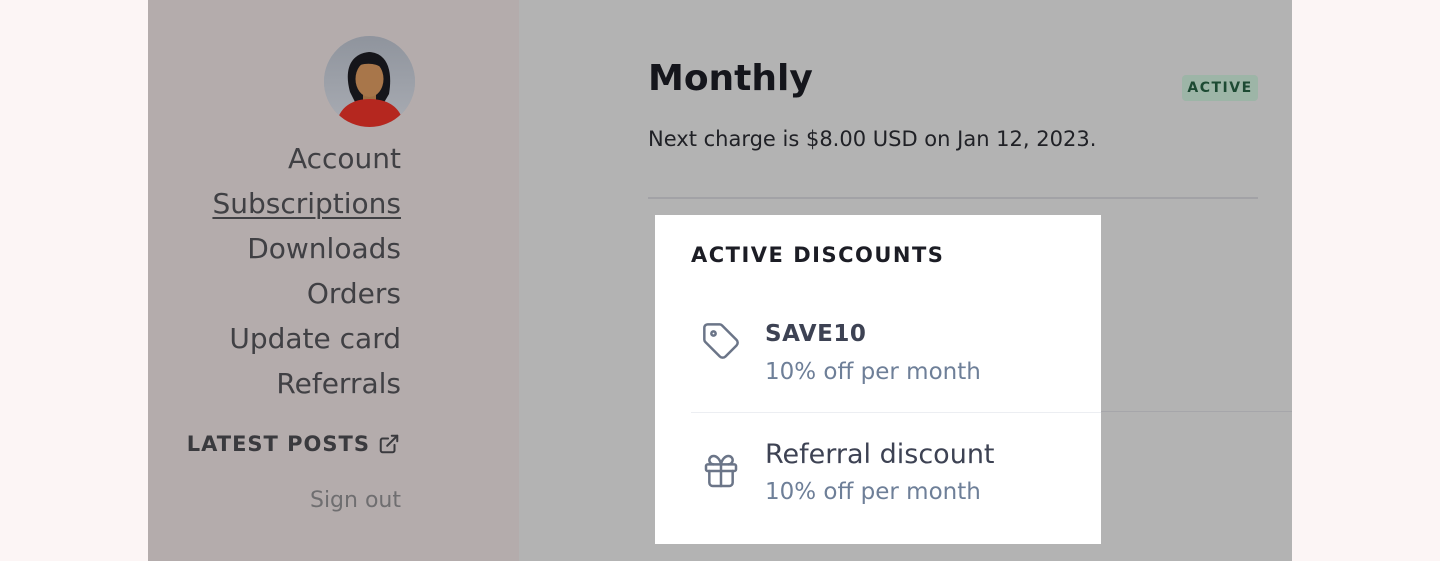  What do you see at coordinates (730, 78) in the screenshot?
I see `plan-title: Monthly` at bounding box center [730, 78].